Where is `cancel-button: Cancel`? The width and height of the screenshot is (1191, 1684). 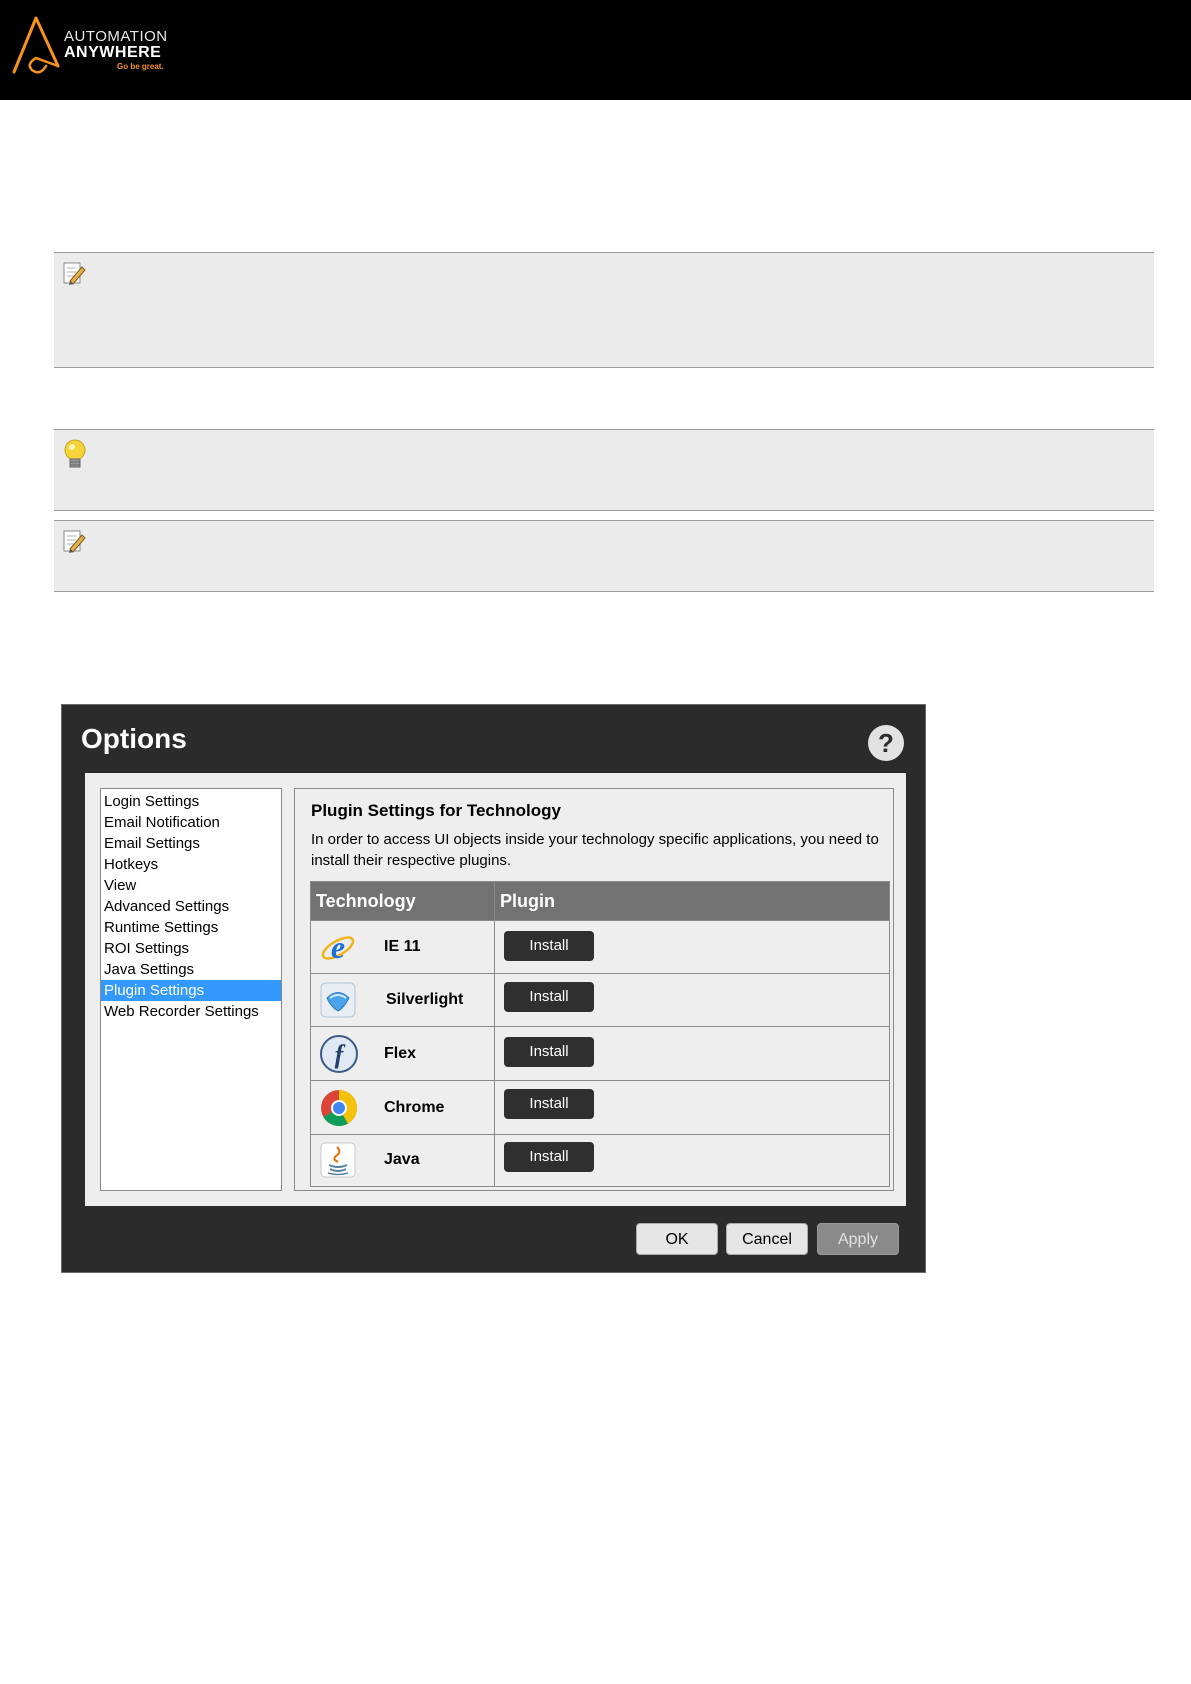 cancel-button: Cancel is located at coordinates (767, 1239).